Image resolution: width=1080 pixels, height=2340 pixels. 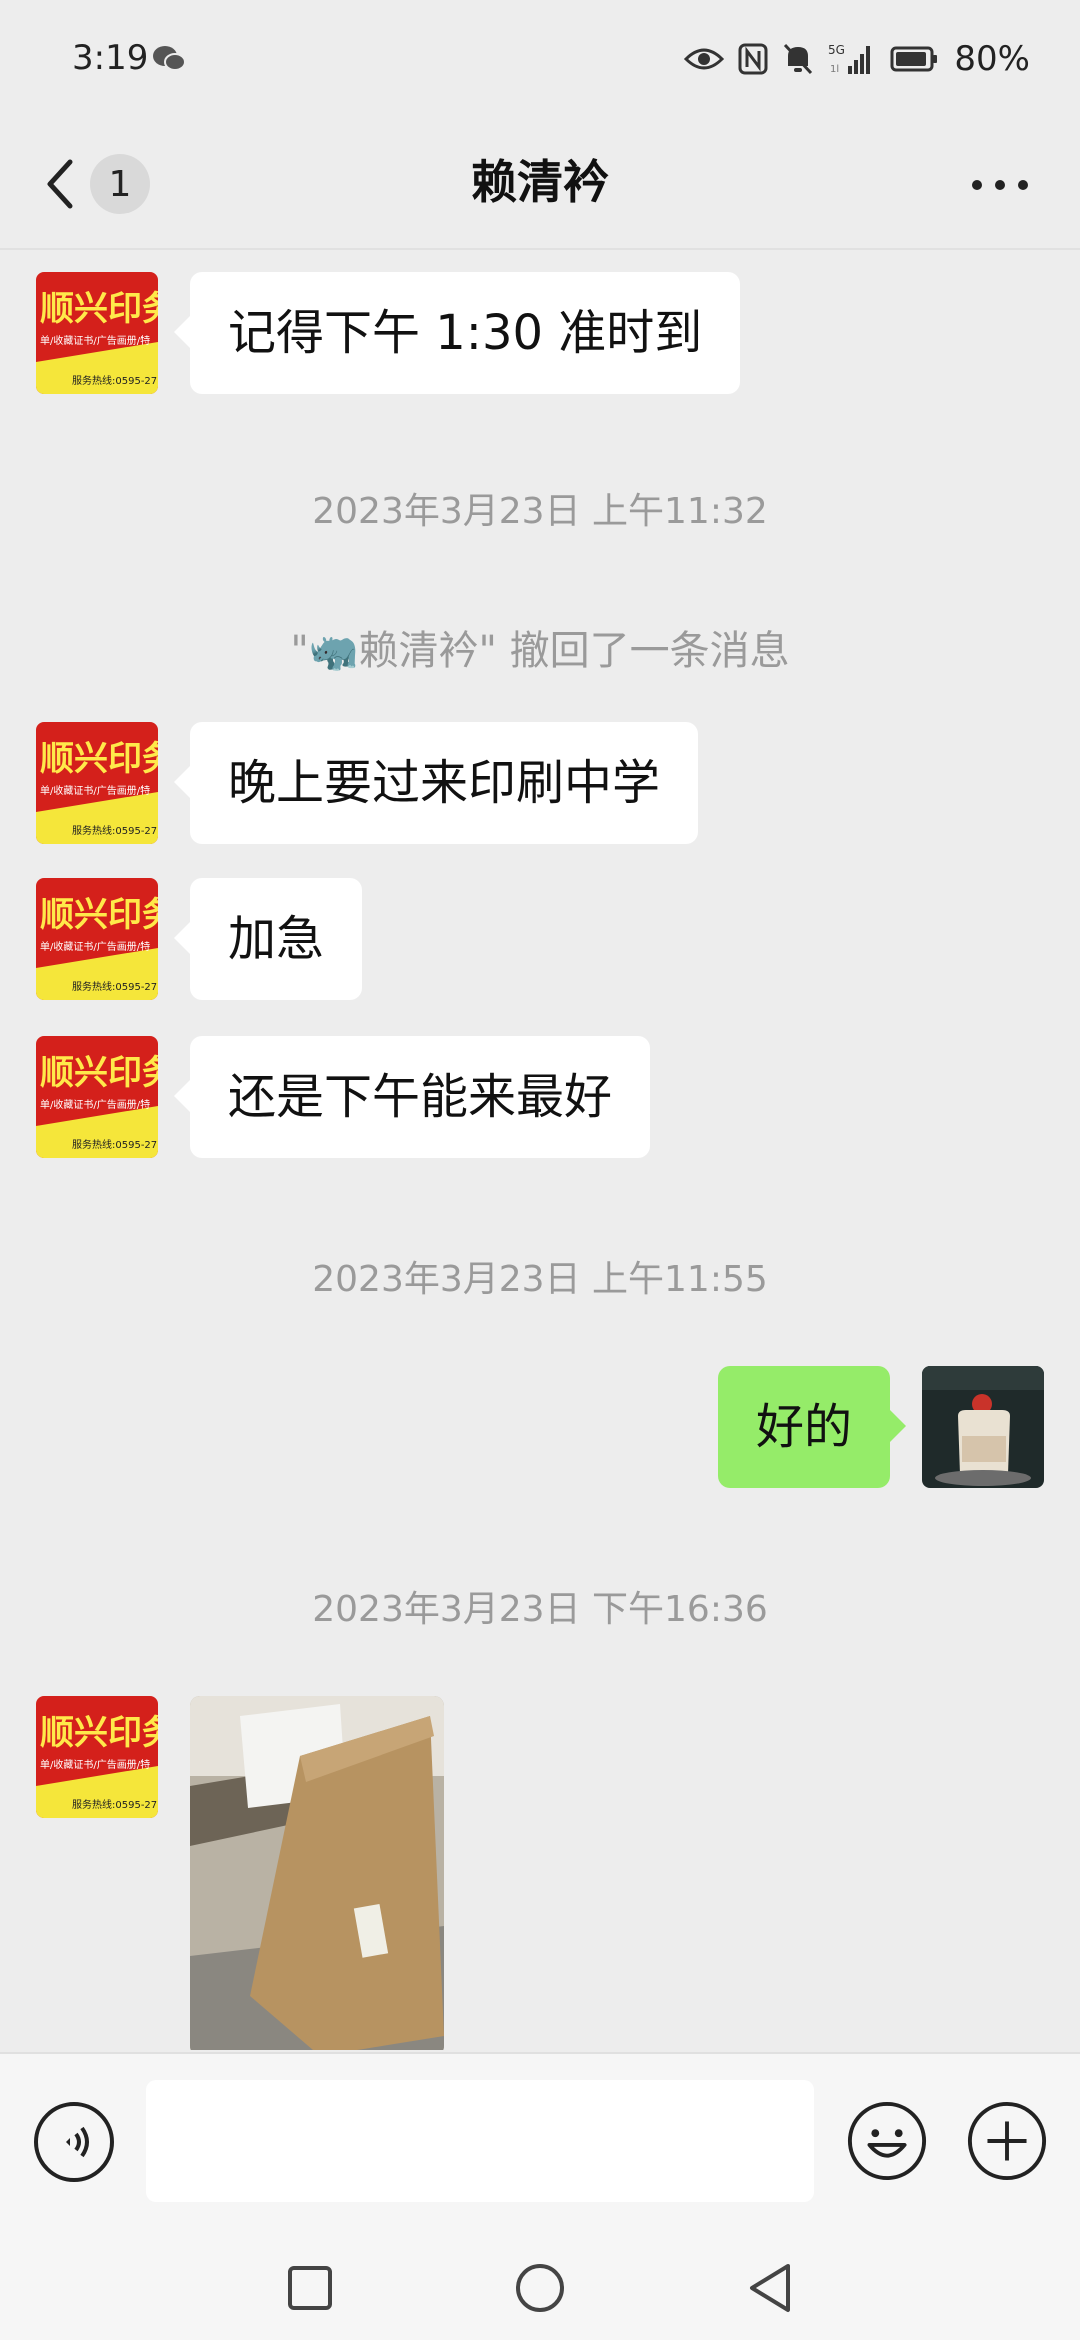 What do you see at coordinates (540, 511) in the screenshot?
I see `message-timestamp: 2023年3月23日 上午11:32` at bounding box center [540, 511].